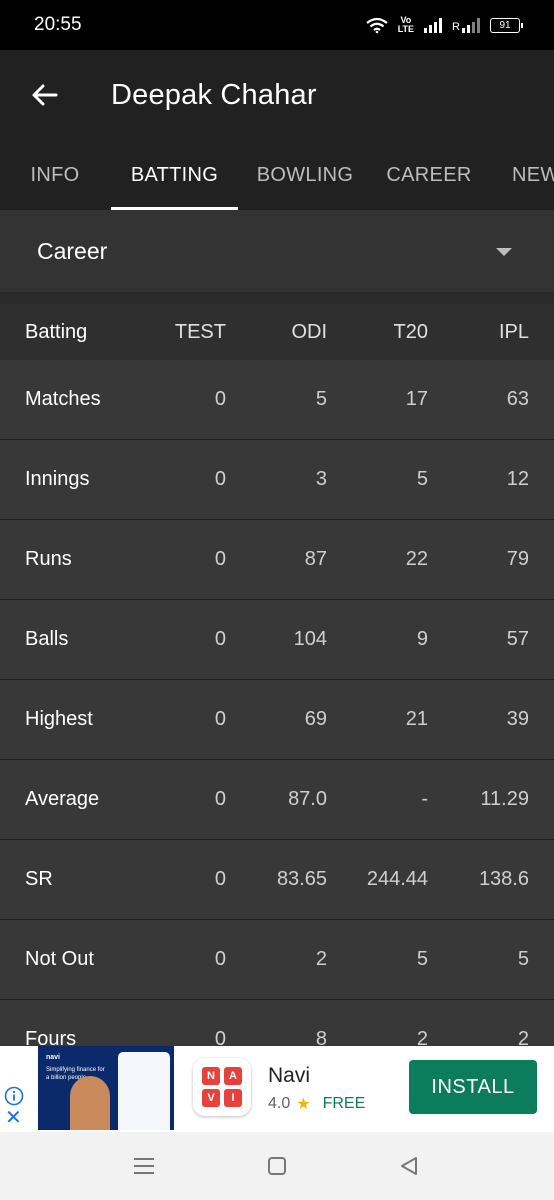 The image size is (554, 1200). I want to click on logo-letter: V, so click(211, 1098).